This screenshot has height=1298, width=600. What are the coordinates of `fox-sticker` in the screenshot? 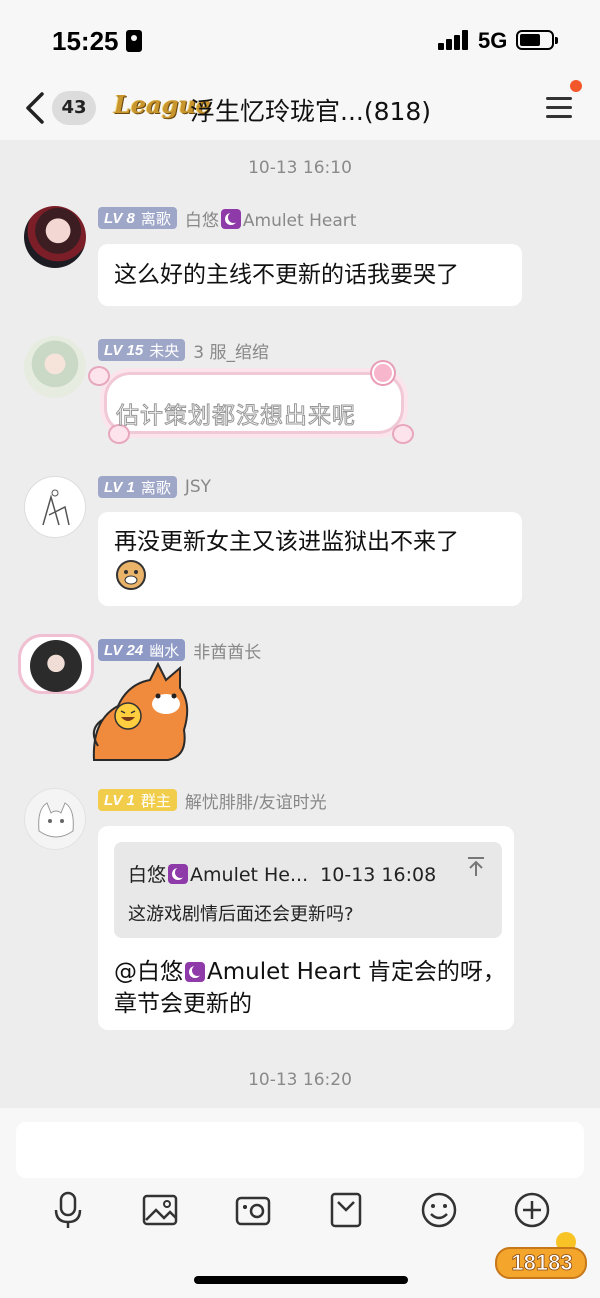 It's located at (143, 714).